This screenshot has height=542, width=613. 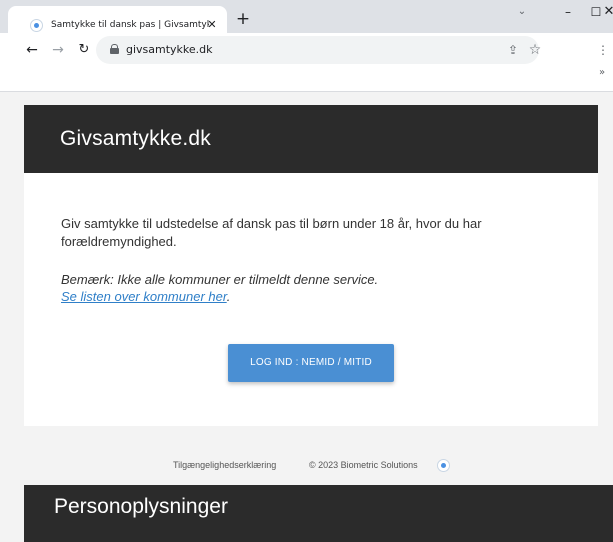 I want to click on login-nemid-mitid-button: LOG IND : NEMID / MITID, so click(x=311, y=363).